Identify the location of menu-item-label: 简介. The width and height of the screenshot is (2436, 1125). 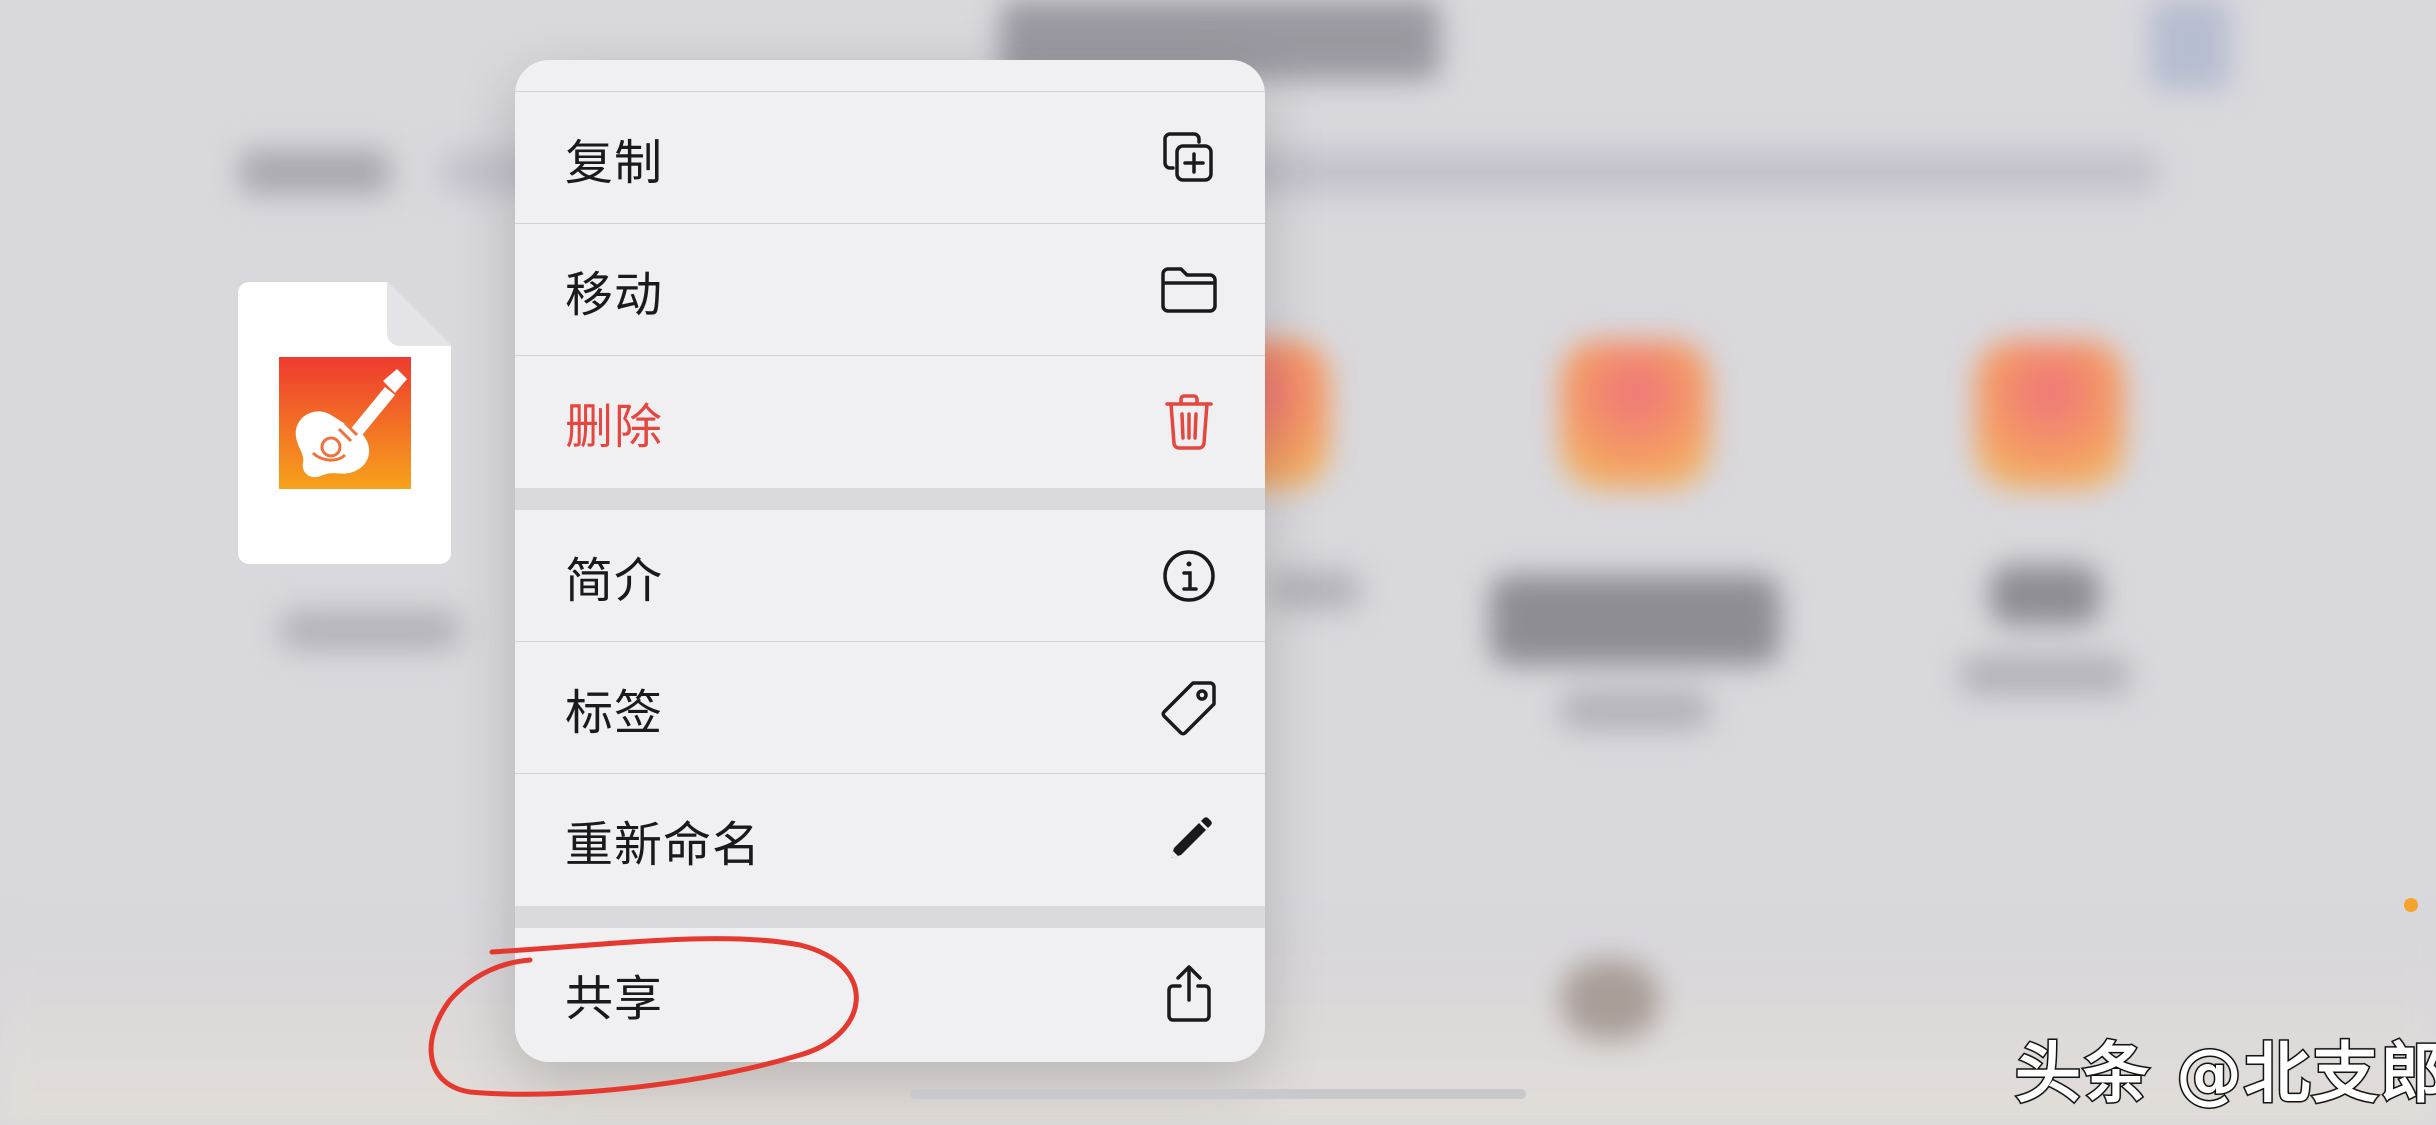
(614, 580).